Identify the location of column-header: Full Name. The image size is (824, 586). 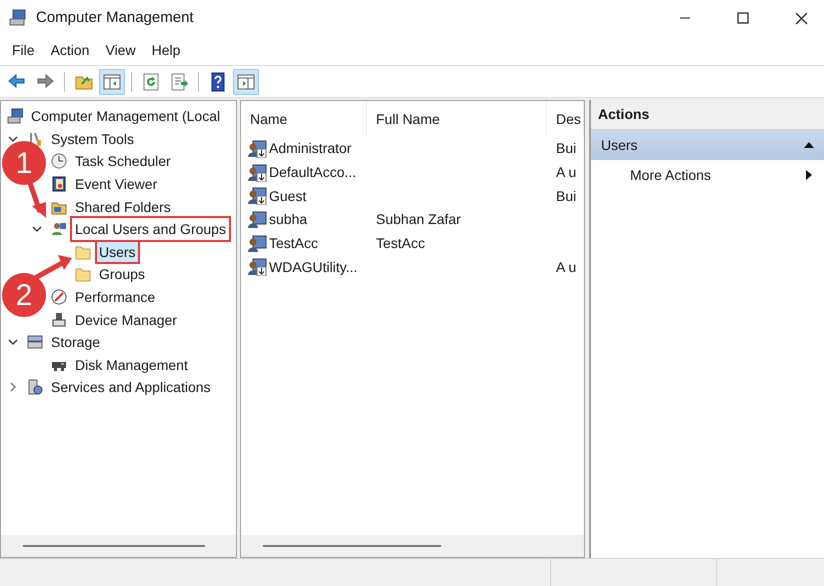
(457, 119).